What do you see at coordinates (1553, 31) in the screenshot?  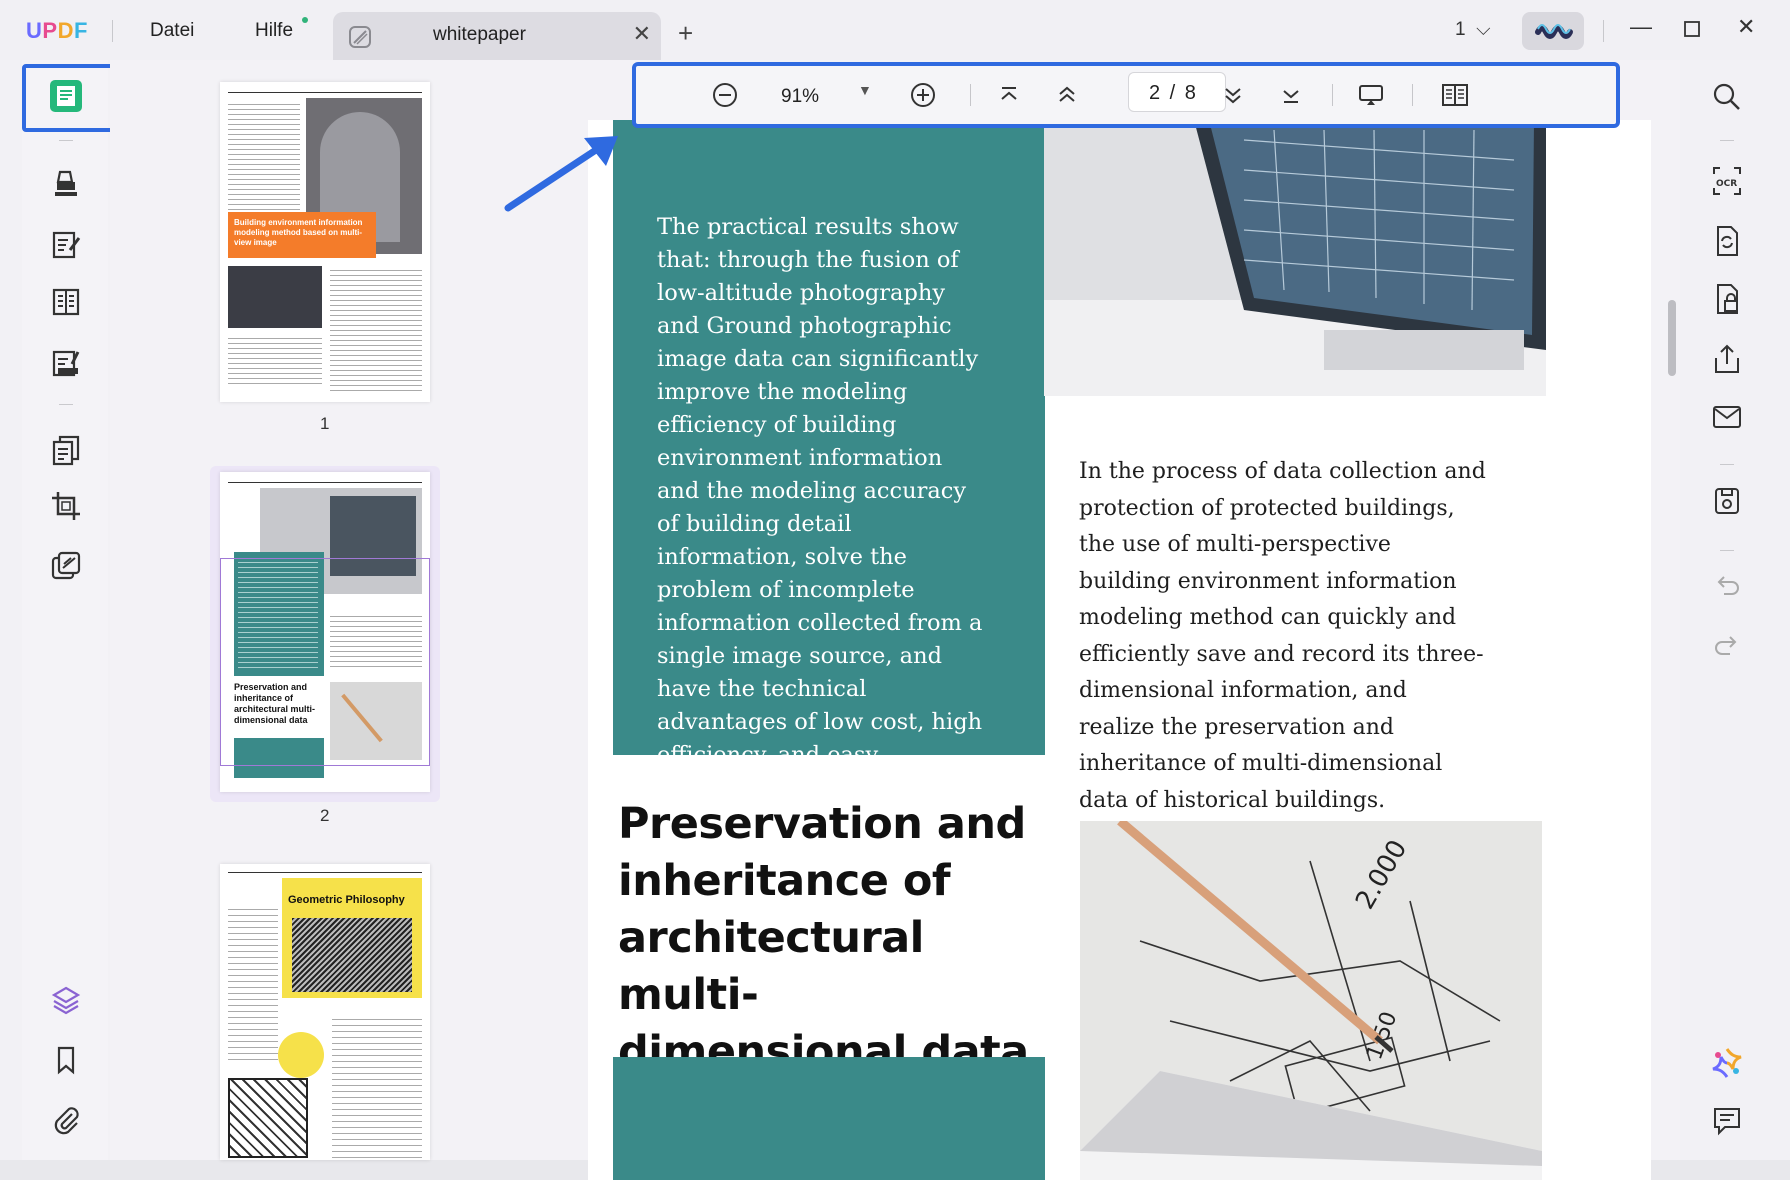 I see `avatar` at bounding box center [1553, 31].